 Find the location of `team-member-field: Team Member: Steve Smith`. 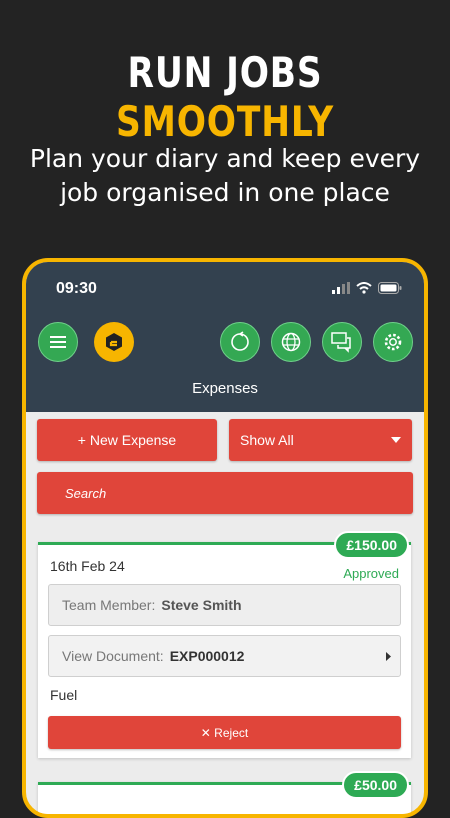

team-member-field: Team Member: Steve Smith is located at coordinates (224, 605).